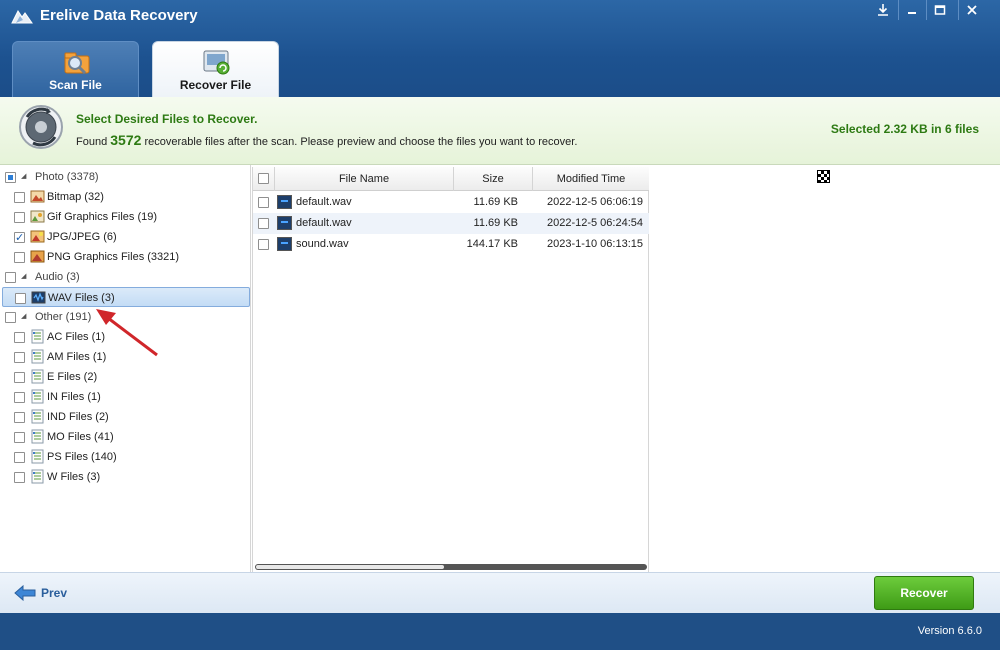  I want to click on tree-item: IN Files (1), so click(125, 397).